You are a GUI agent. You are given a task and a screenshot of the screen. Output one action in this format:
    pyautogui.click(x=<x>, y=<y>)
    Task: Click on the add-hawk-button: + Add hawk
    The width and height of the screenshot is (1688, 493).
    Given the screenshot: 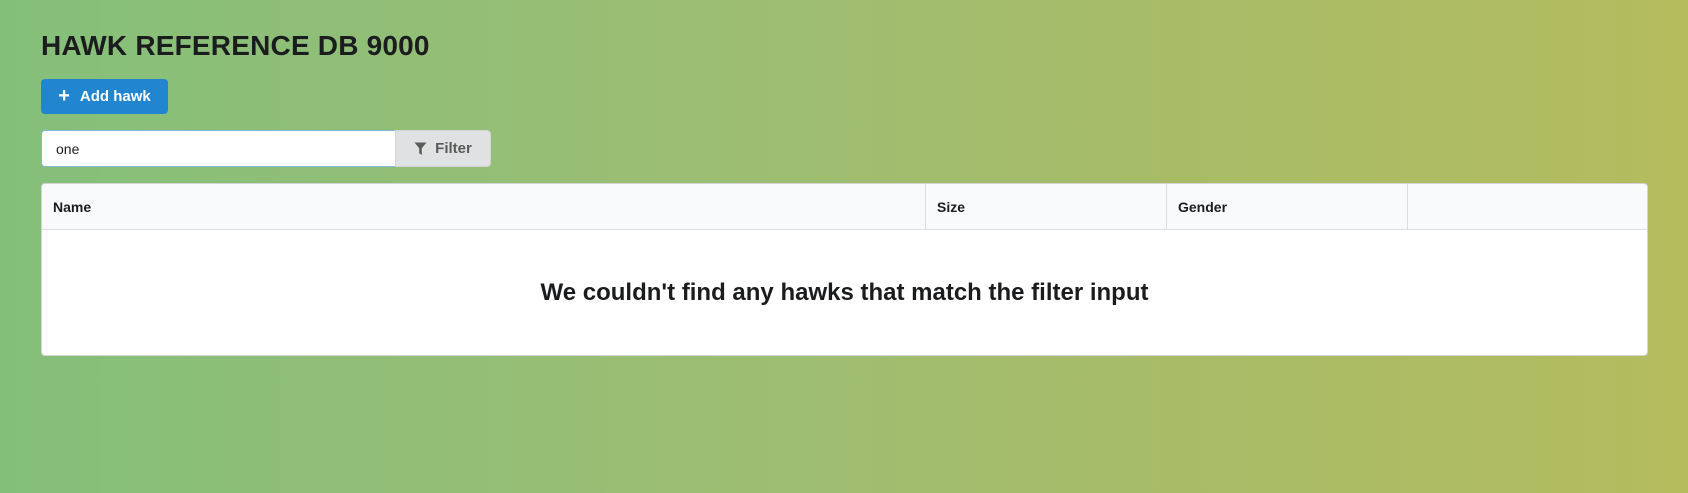 What is the action you would take?
    pyautogui.click(x=104, y=96)
    